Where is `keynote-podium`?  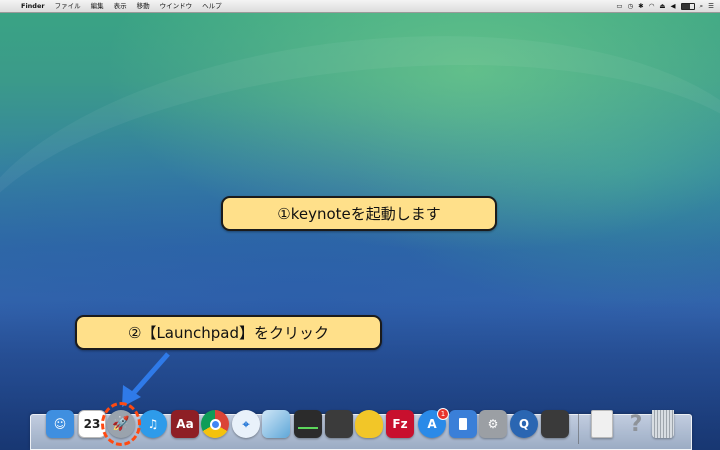 keynote-podium is located at coordinates (463, 424).